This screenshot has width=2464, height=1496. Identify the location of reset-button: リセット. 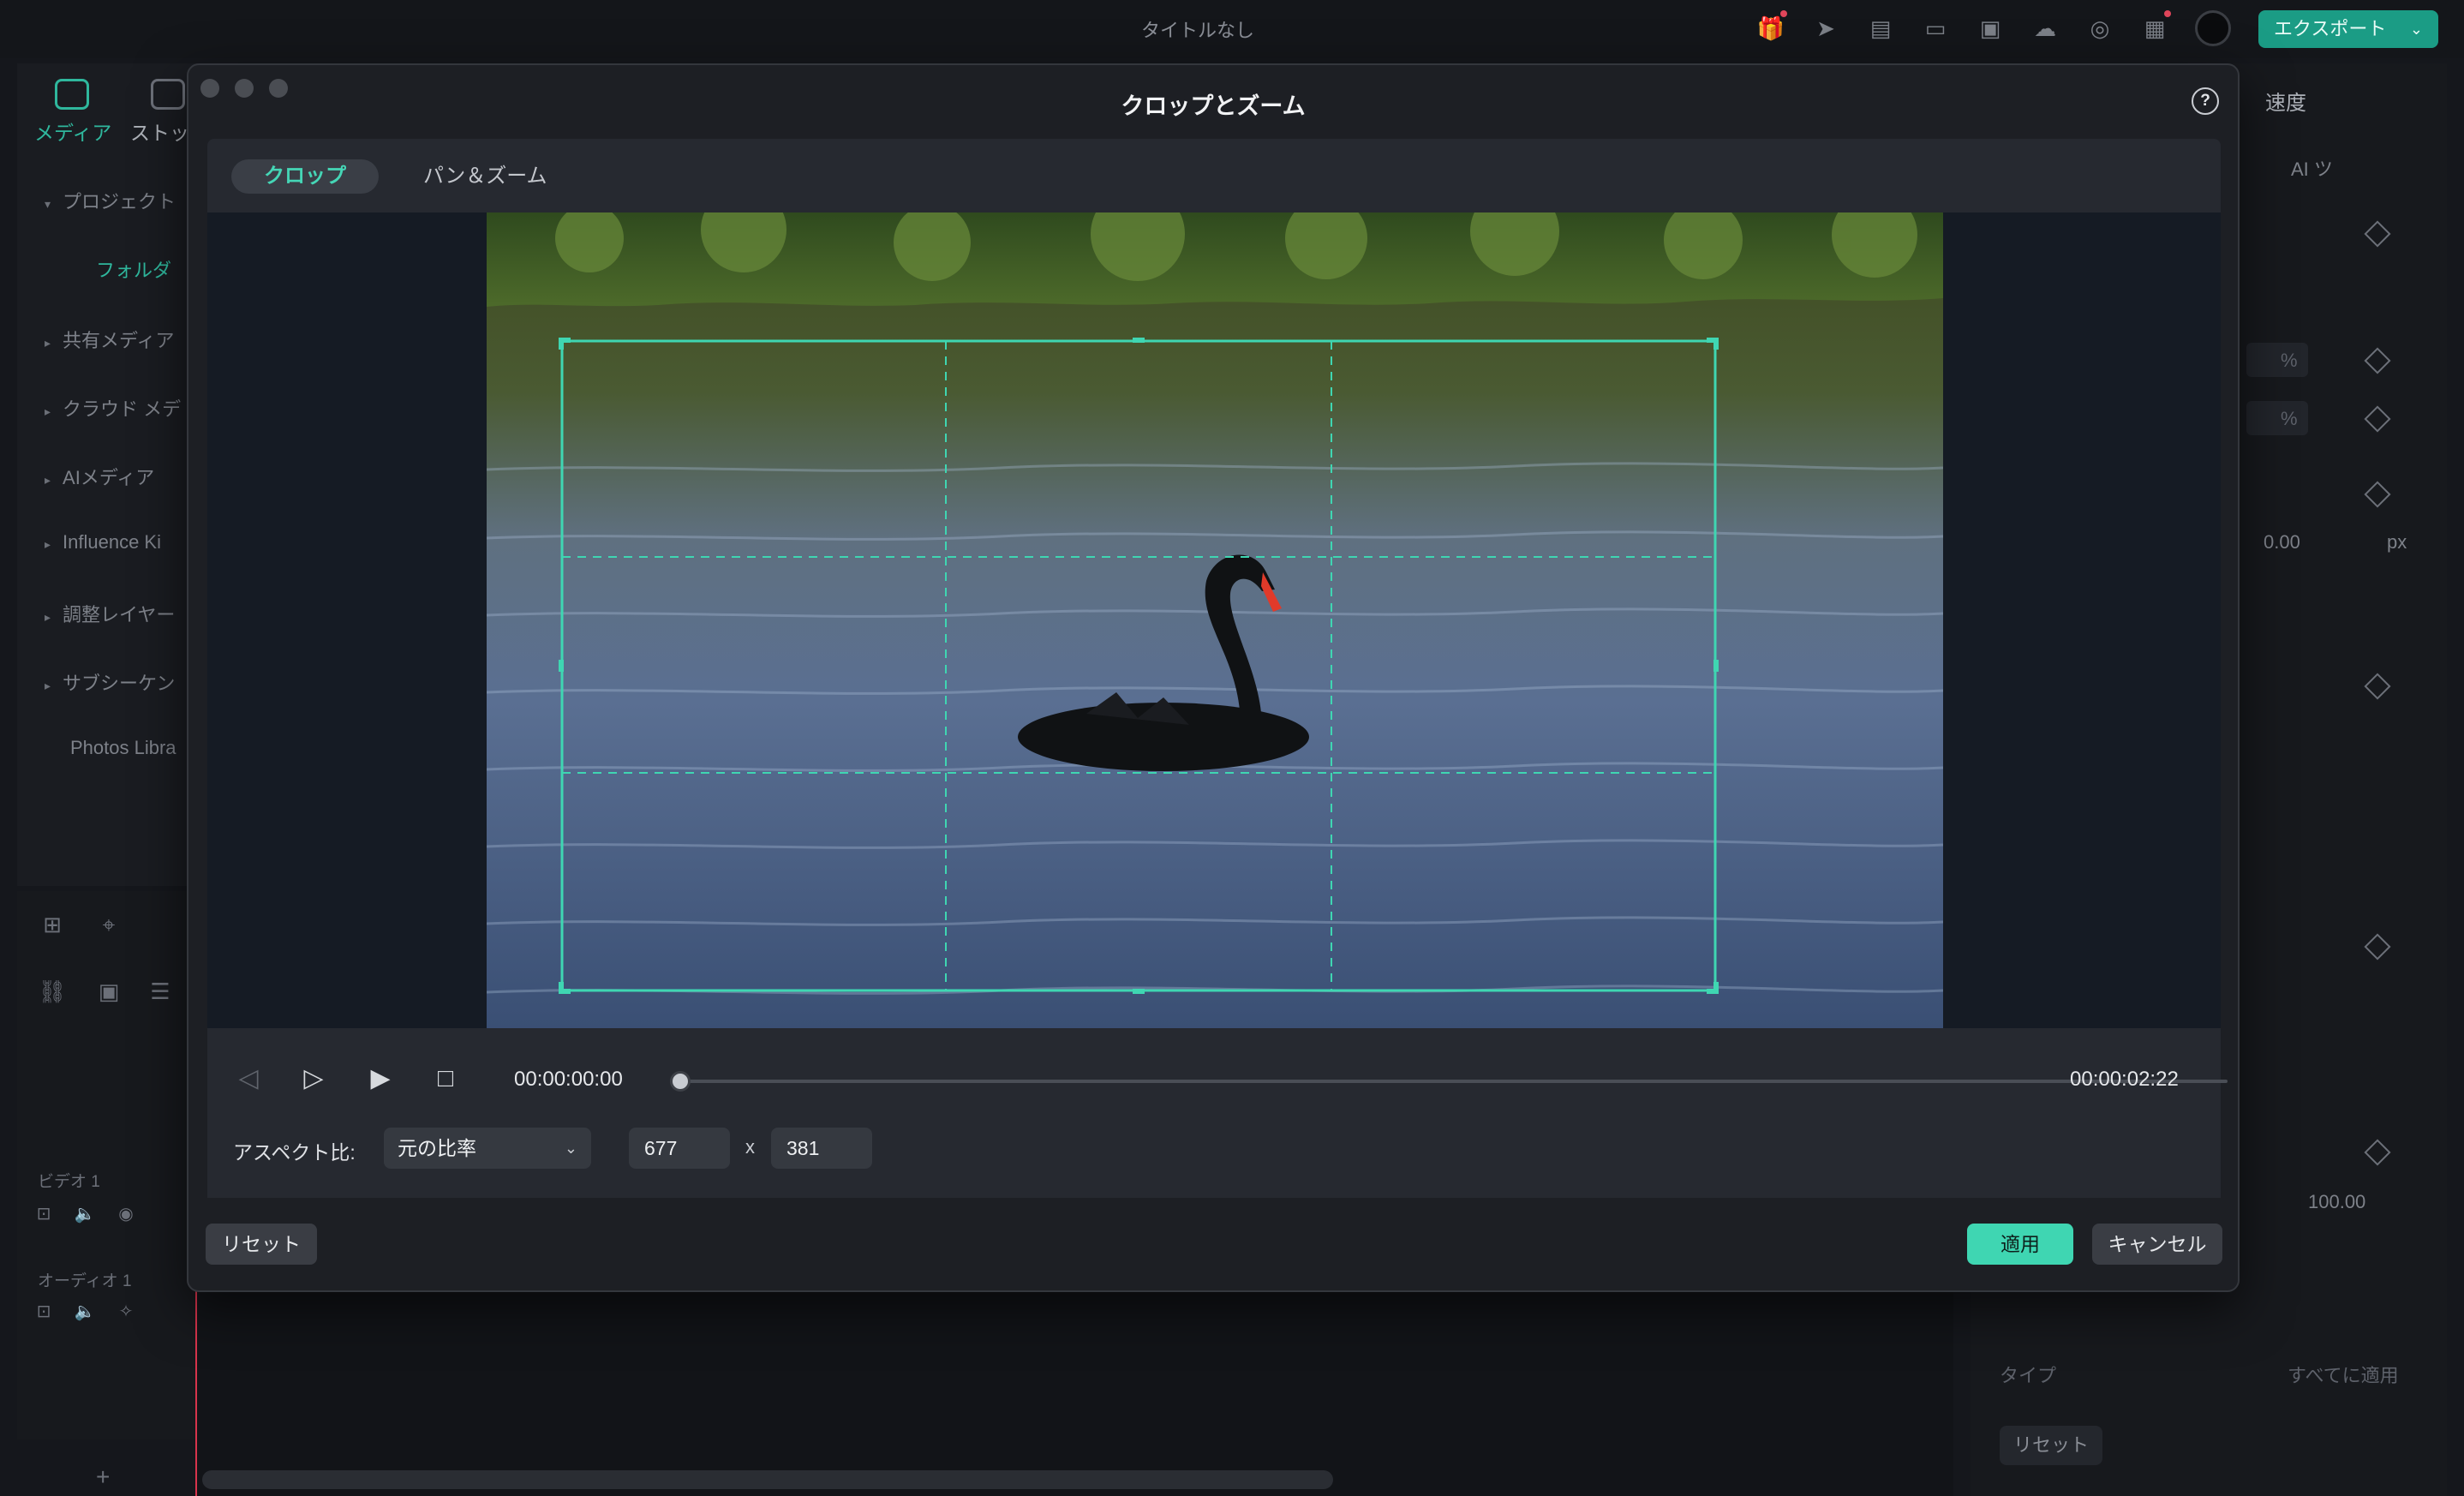
(261, 1244).